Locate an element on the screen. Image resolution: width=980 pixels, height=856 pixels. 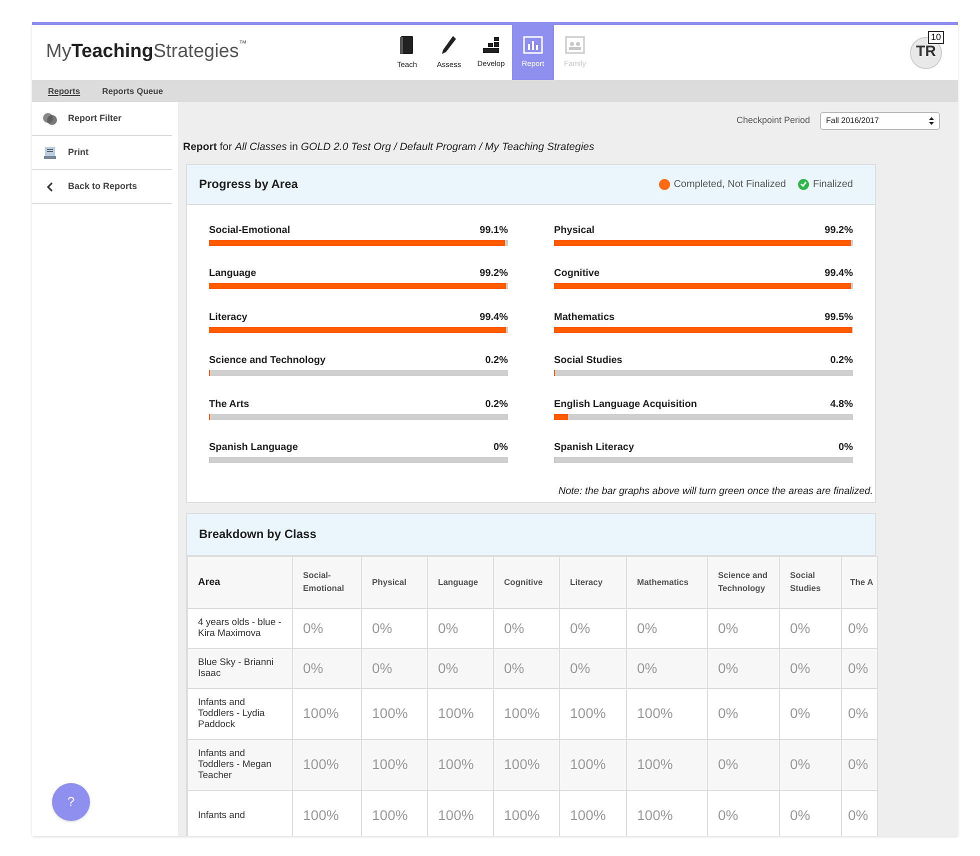
pencil-icon is located at coordinates (449, 44).